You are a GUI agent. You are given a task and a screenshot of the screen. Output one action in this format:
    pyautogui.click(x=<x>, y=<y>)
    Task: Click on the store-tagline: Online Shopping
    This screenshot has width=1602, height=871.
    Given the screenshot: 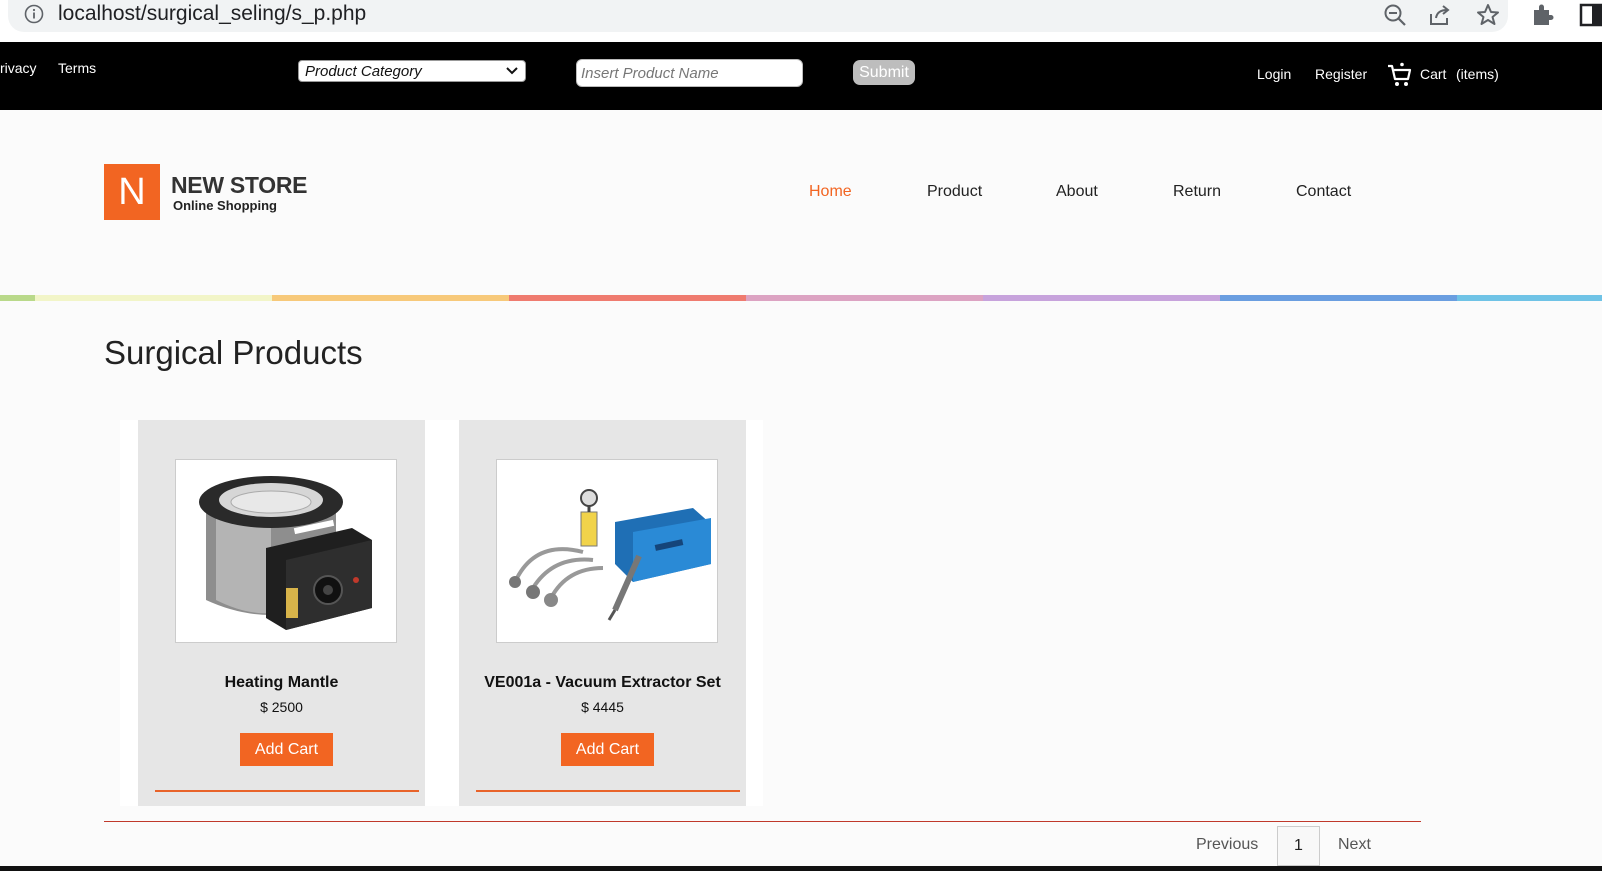 What is the action you would take?
    pyautogui.click(x=225, y=205)
    